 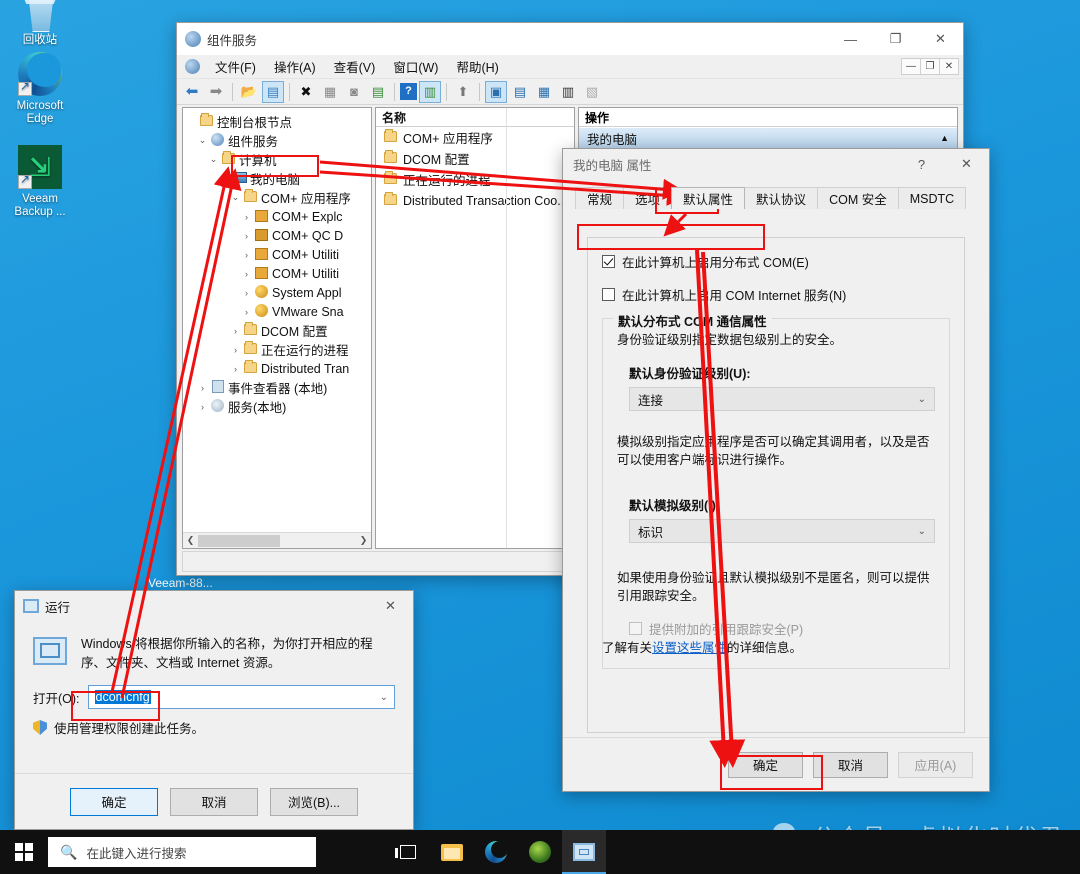 I want to click on tree-hscrollbar: ❮ ❯, so click(x=277, y=540).